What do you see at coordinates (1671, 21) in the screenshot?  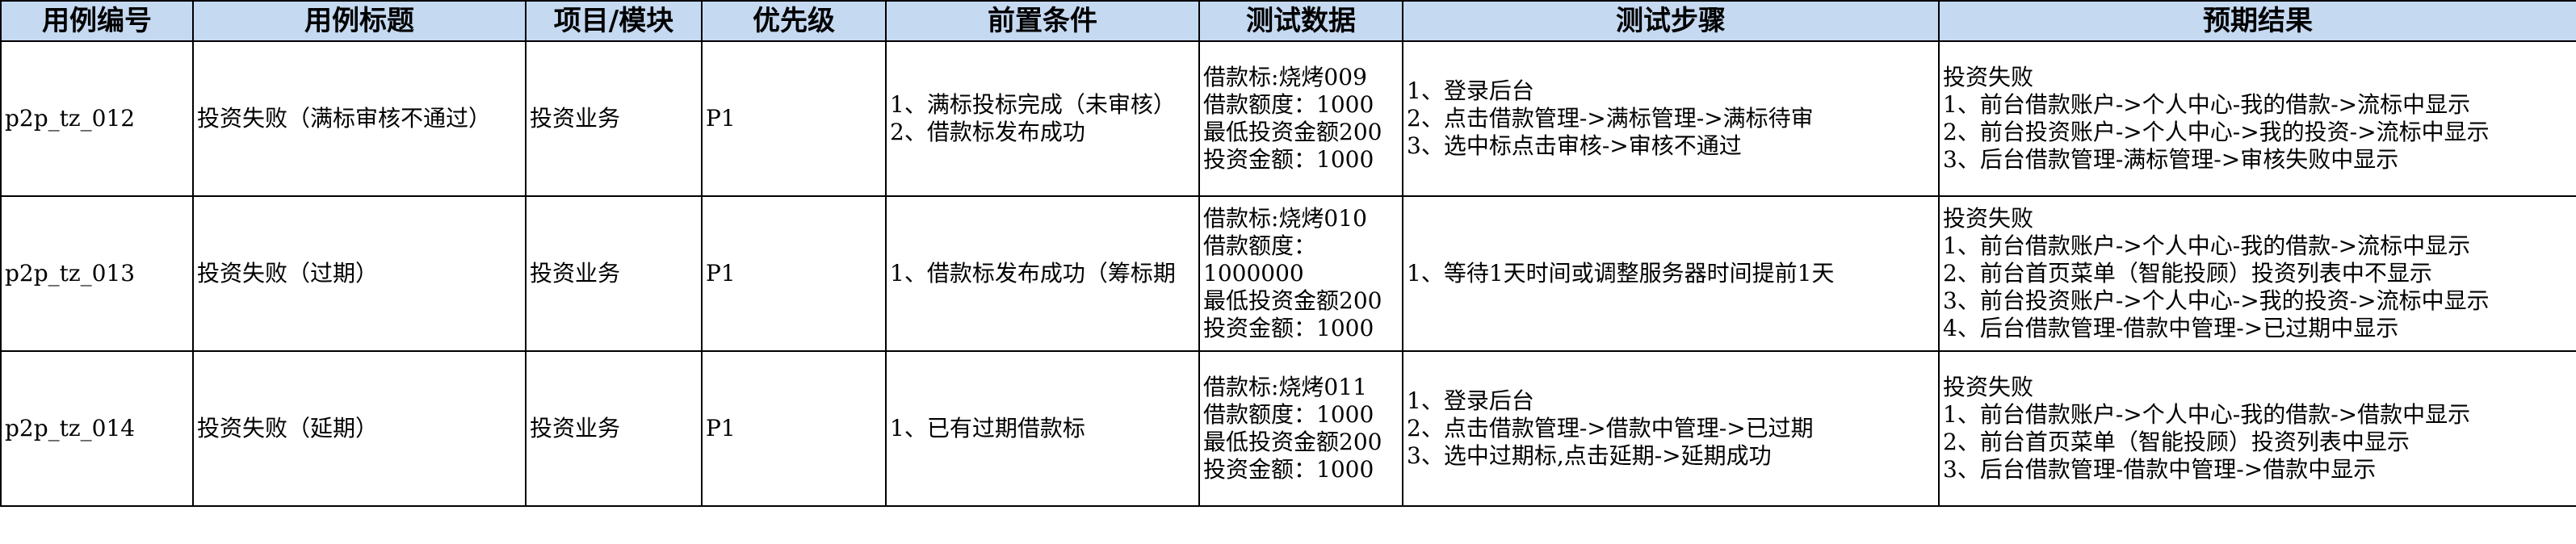 I see `header-test-steps: 测试步骤` at bounding box center [1671, 21].